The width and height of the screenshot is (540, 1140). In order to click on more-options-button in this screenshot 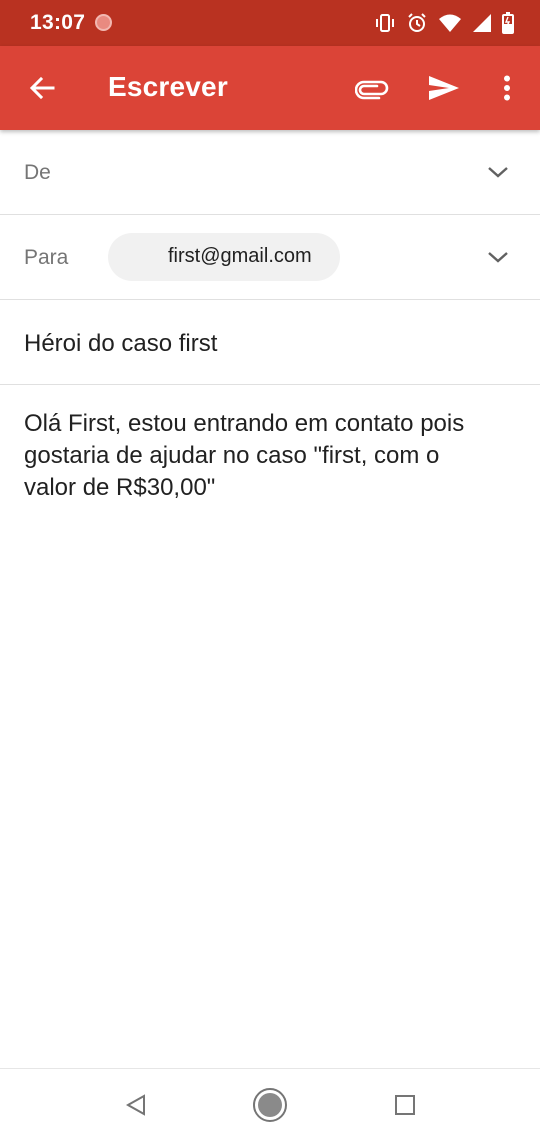, I will do `click(507, 88)`.